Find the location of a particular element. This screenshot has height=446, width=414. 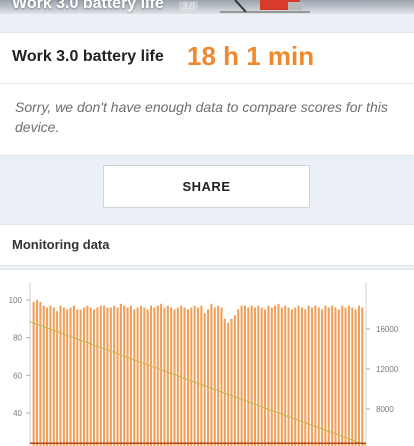

hero-illustration is located at coordinates (265, 6).